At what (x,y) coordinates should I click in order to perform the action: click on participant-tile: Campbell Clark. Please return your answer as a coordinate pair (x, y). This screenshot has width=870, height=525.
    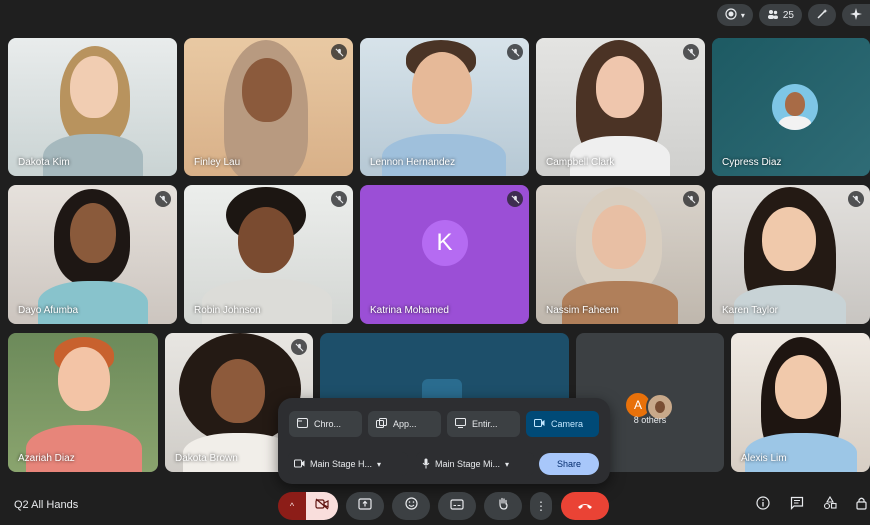
    Looking at the image, I should click on (620, 107).